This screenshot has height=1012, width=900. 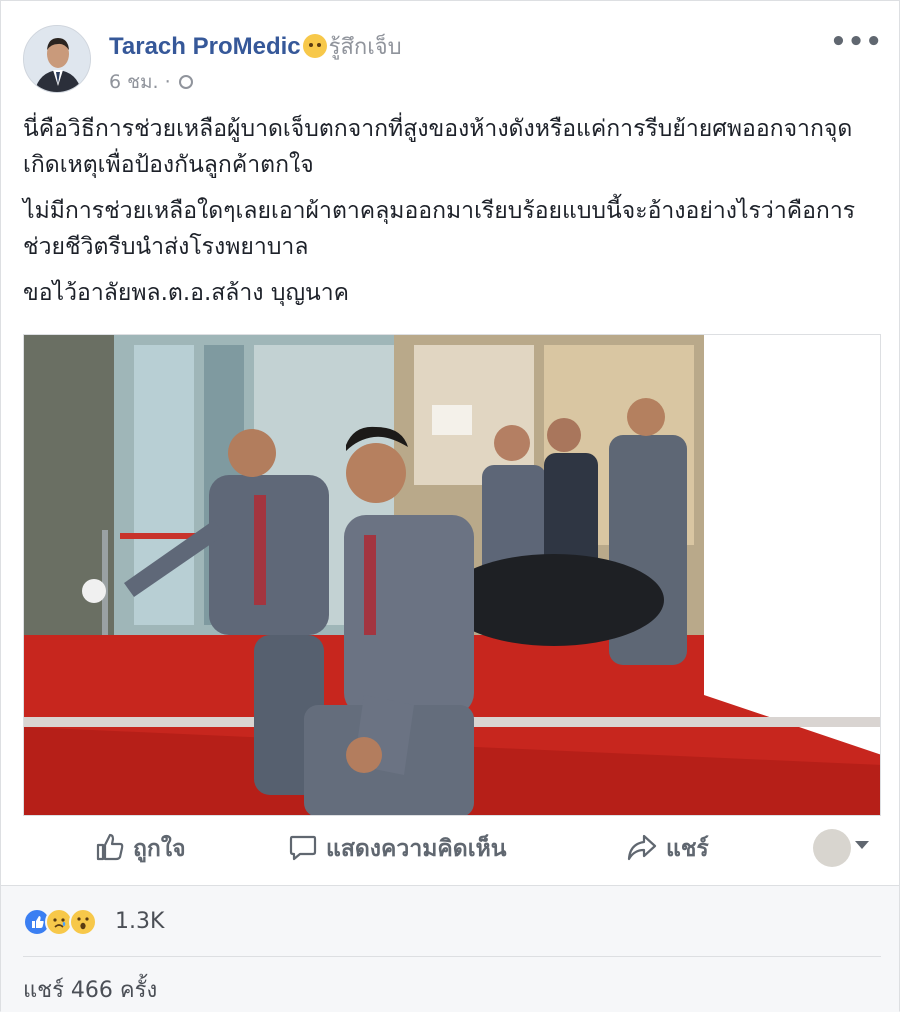 I want to click on share-icon, so click(x=642, y=847).